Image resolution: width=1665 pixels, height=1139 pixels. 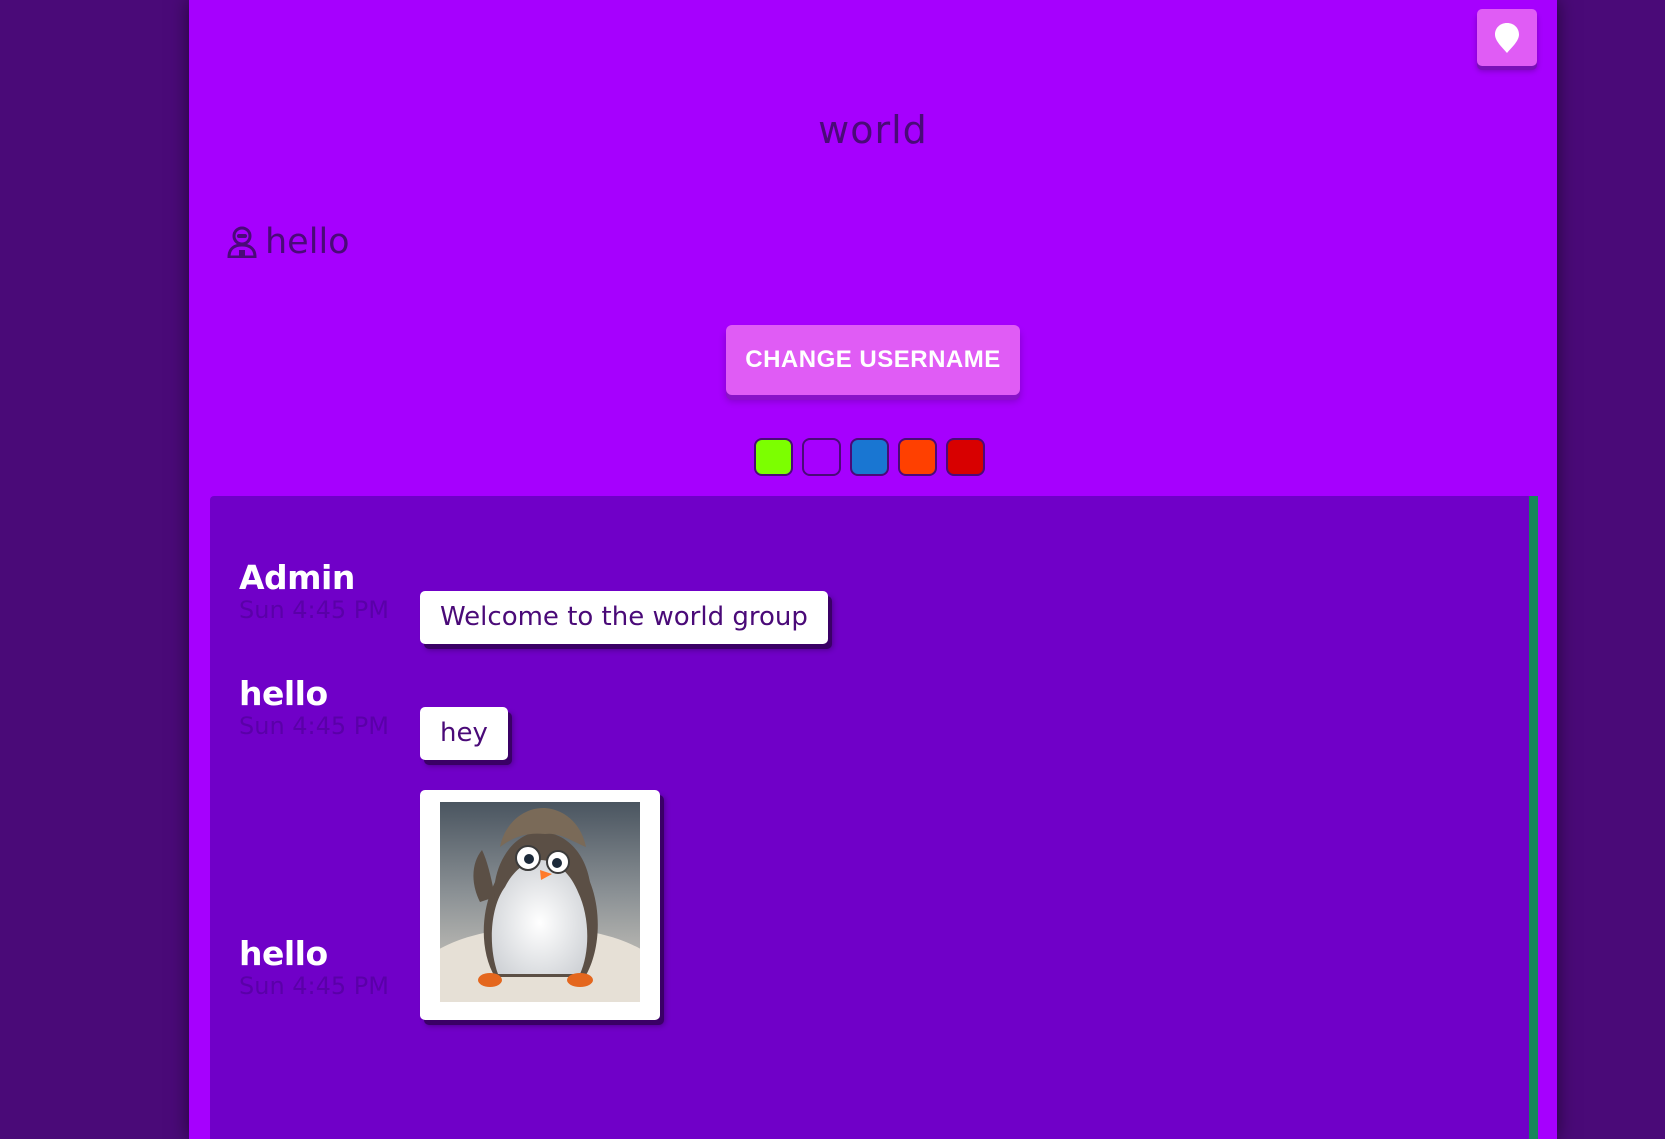 I want to click on theme-toggle-button, so click(x=1507, y=37).